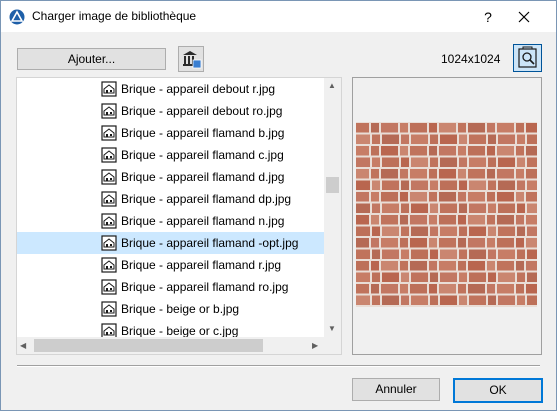 Image resolution: width=557 pixels, height=411 pixels. I want to click on file-list-item: Brique - appareil flamand -opt.jpg, so click(170, 243).